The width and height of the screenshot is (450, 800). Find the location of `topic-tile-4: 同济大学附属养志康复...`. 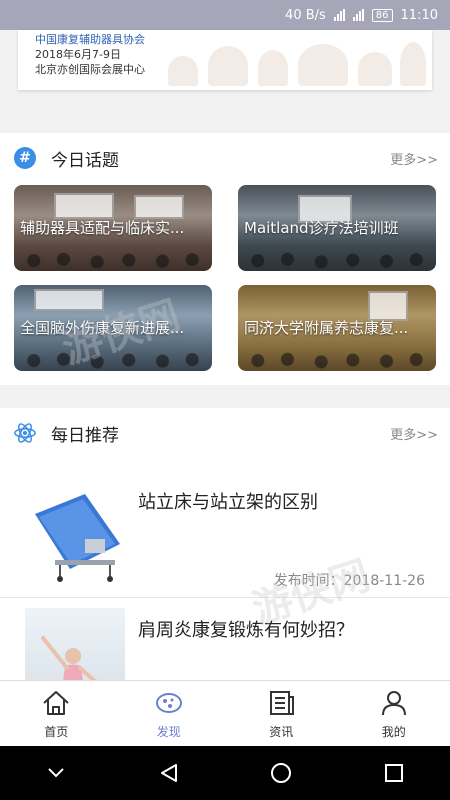

topic-tile-4: 同济大学附属养志康复... is located at coordinates (337, 328).